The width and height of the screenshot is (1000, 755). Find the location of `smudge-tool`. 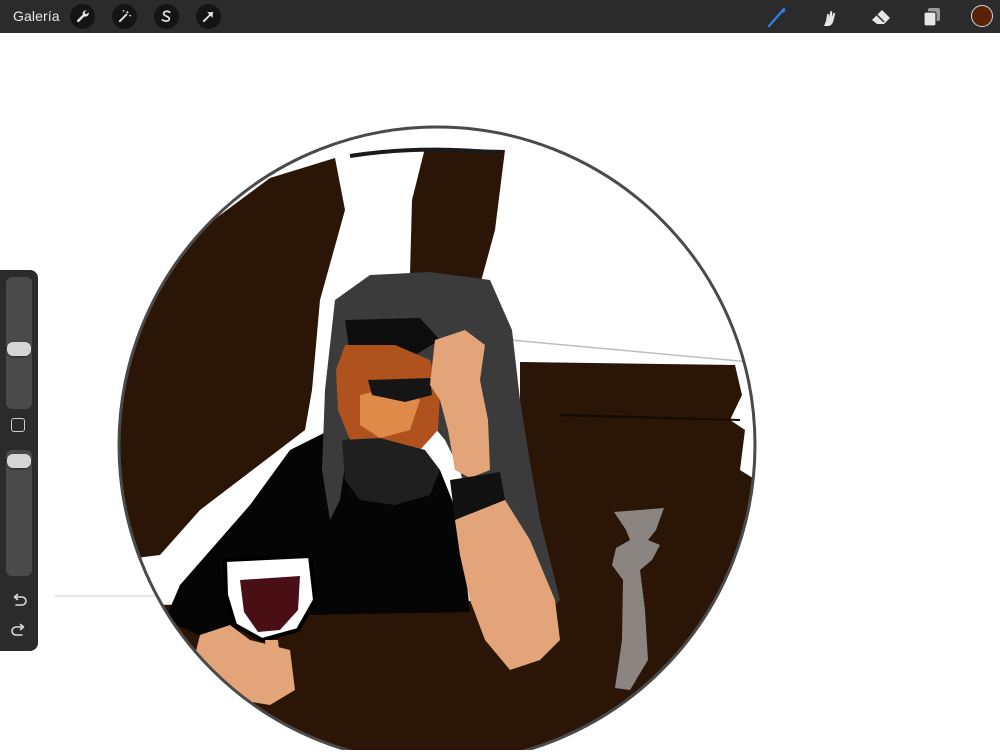

smudge-tool is located at coordinates (829, 17).